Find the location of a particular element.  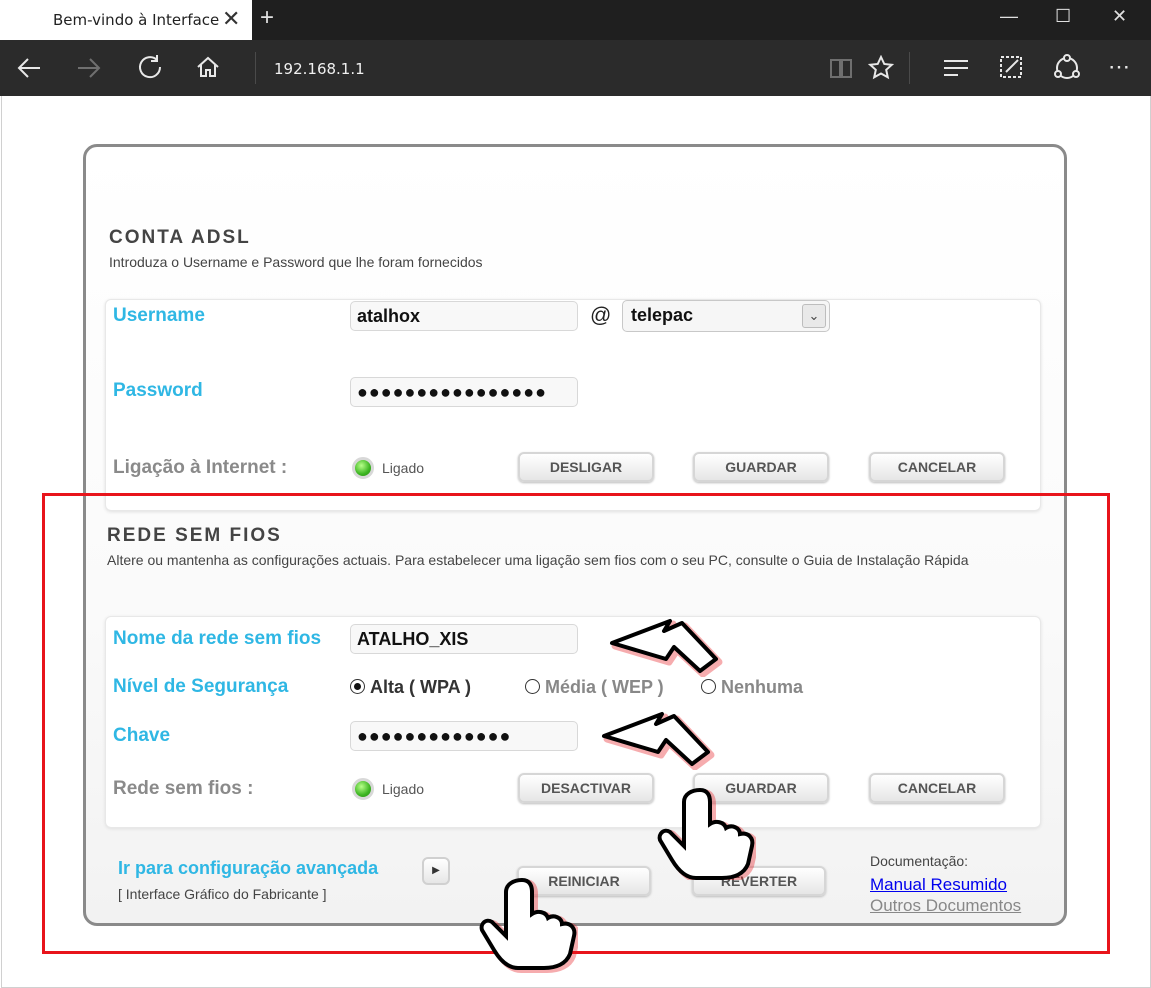

favorite-star-icon is located at coordinates (881, 68).